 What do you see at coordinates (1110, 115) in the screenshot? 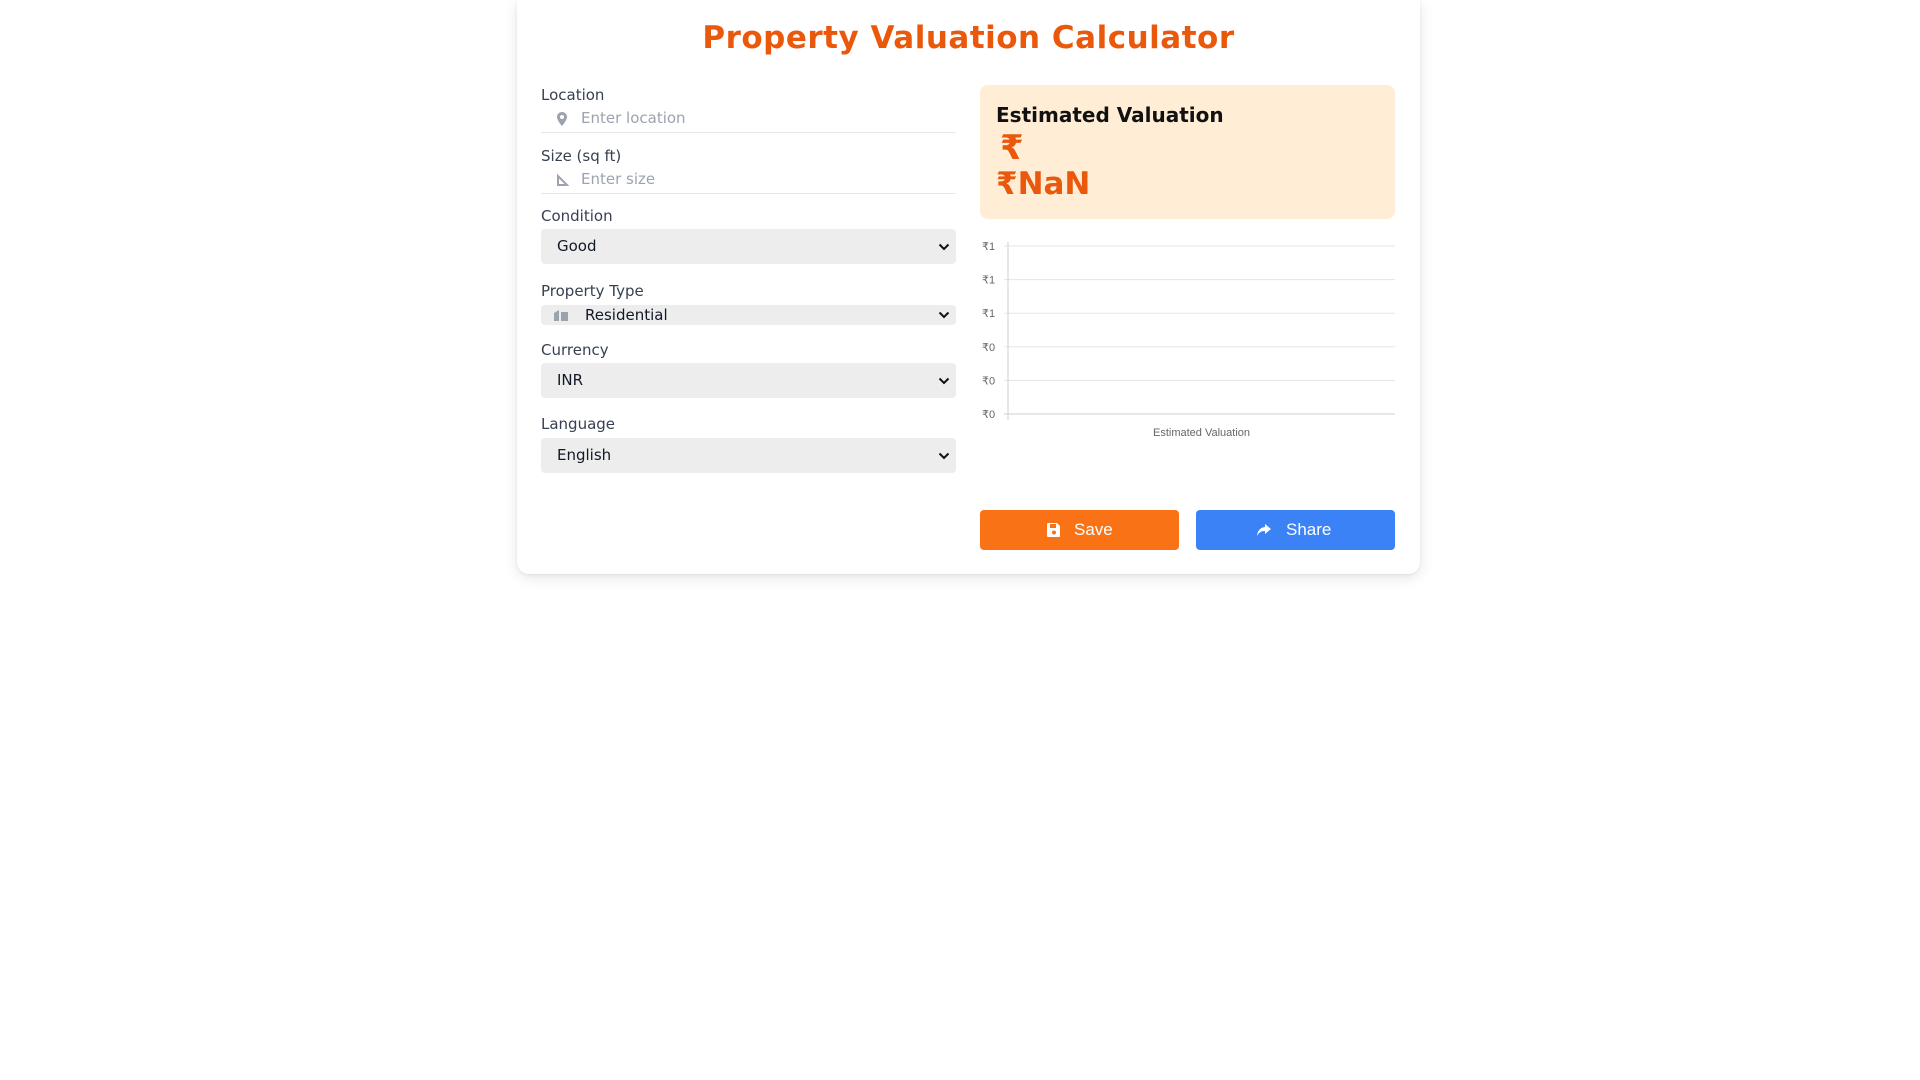
I see `valuation-title: Estimated Valuation` at bounding box center [1110, 115].